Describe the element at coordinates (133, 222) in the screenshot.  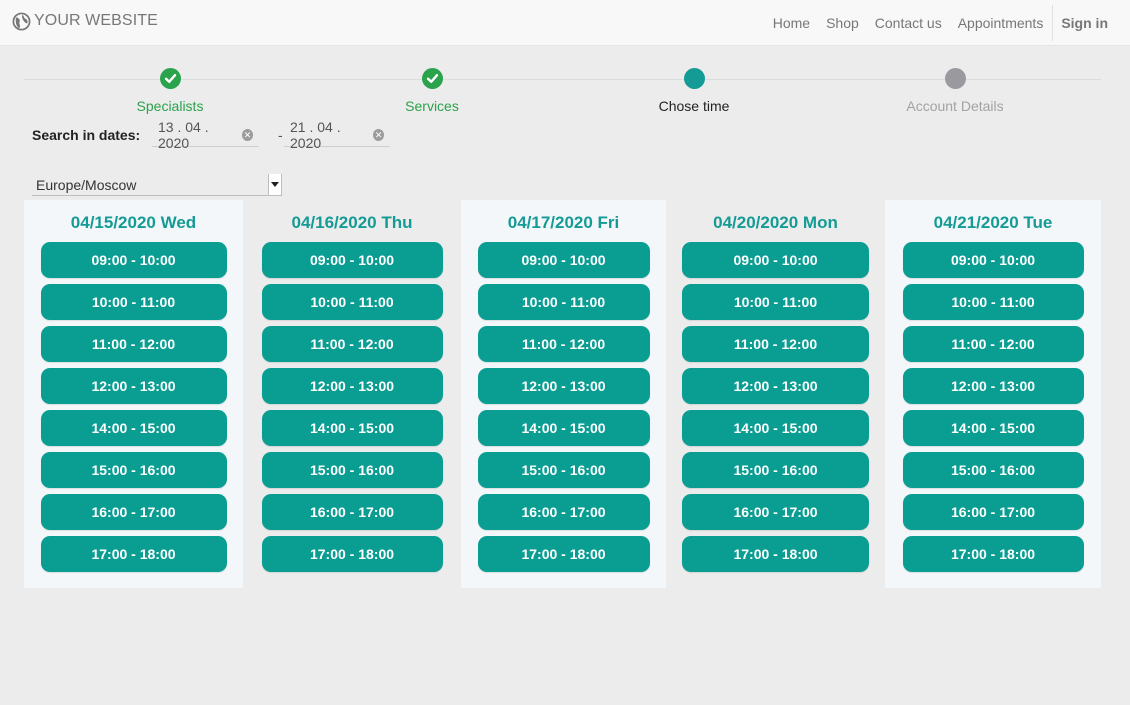
I see `day-title: 04/15/2020 Wed` at that location.